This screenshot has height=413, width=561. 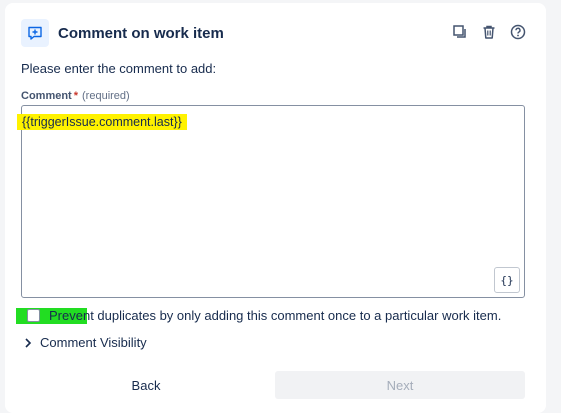 I want to click on comment-visibility-label: Comment Visibility, so click(x=93, y=342).